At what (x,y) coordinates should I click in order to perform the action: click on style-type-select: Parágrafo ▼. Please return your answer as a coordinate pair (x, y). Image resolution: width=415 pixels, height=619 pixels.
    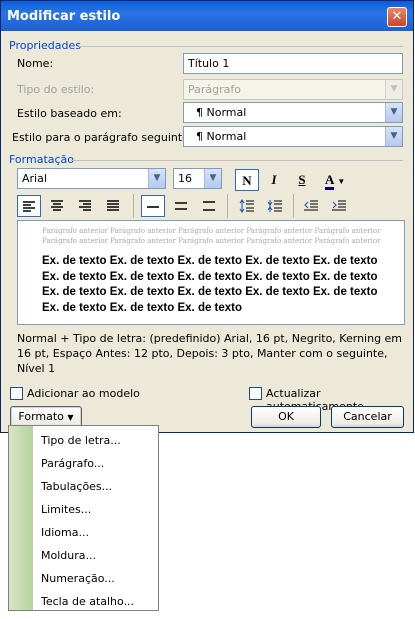
    Looking at the image, I should click on (293, 89).